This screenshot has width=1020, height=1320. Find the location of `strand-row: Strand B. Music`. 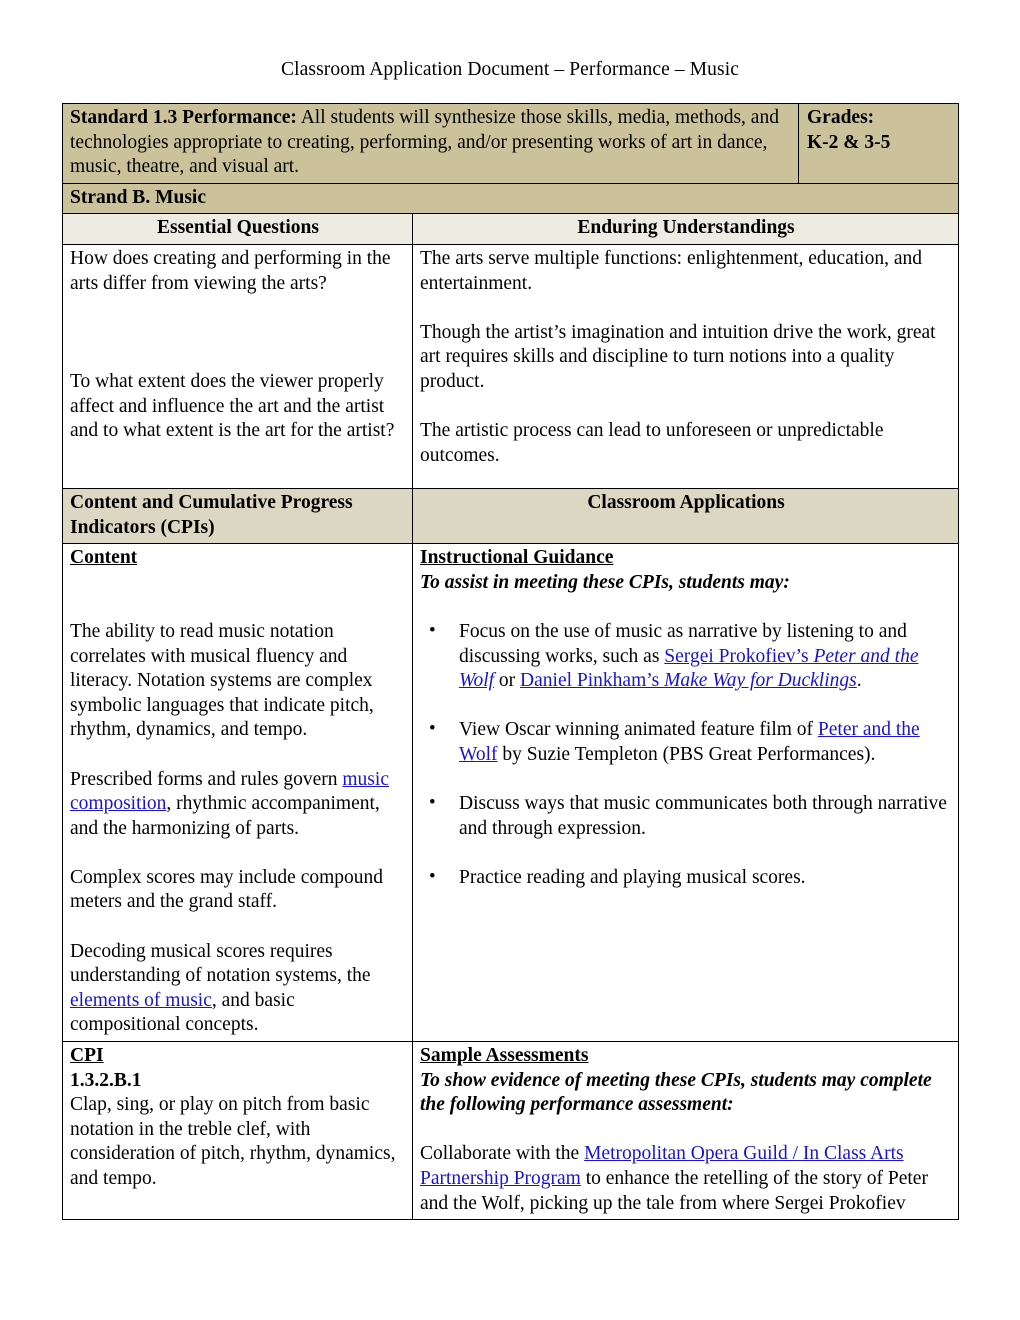

strand-row: Strand B. Music is located at coordinates (510, 198).